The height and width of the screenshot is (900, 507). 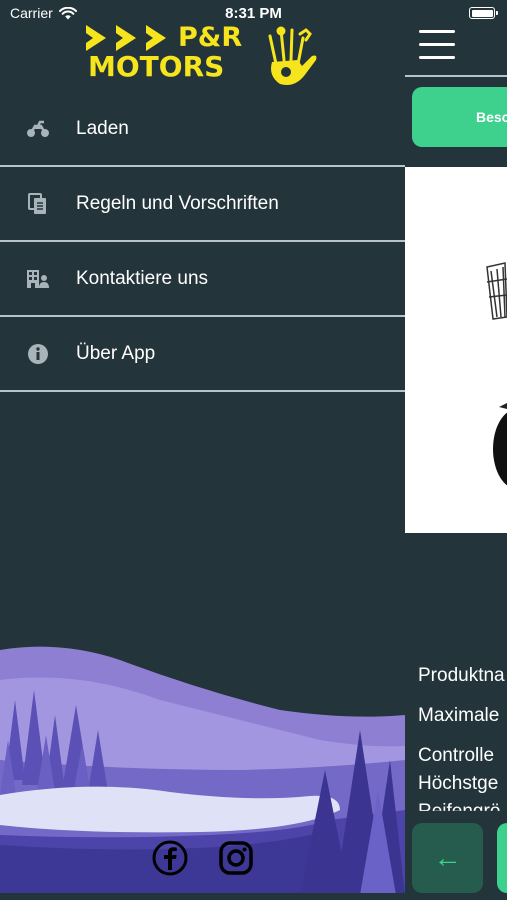 What do you see at coordinates (202, 354) in the screenshot?
I see `menu-item-about: Über App` at bounding box center [202, 354].